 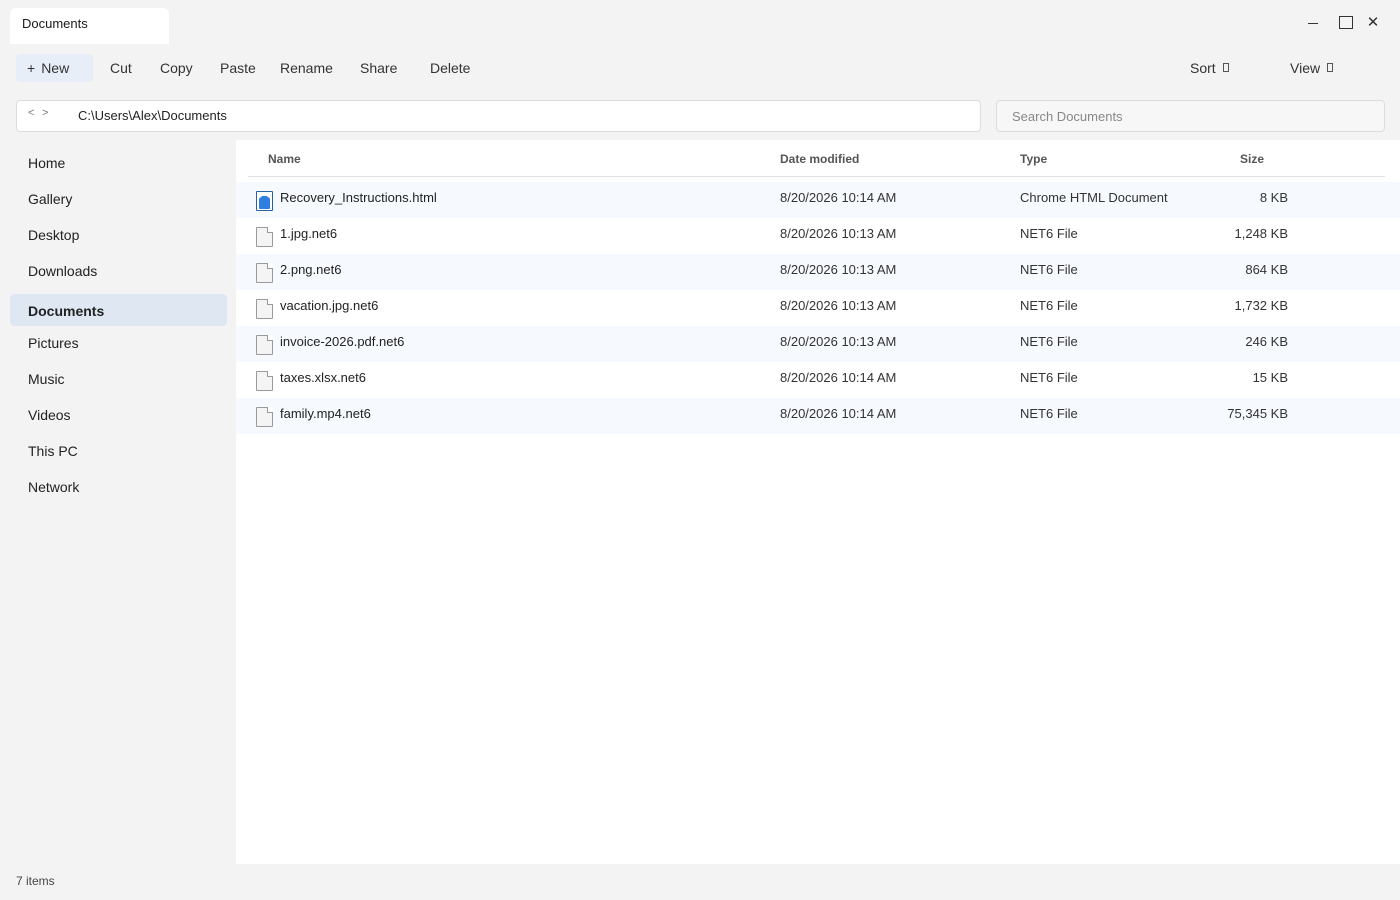 I want to click on sort-button: Sort, so click(x=1209, y=68).